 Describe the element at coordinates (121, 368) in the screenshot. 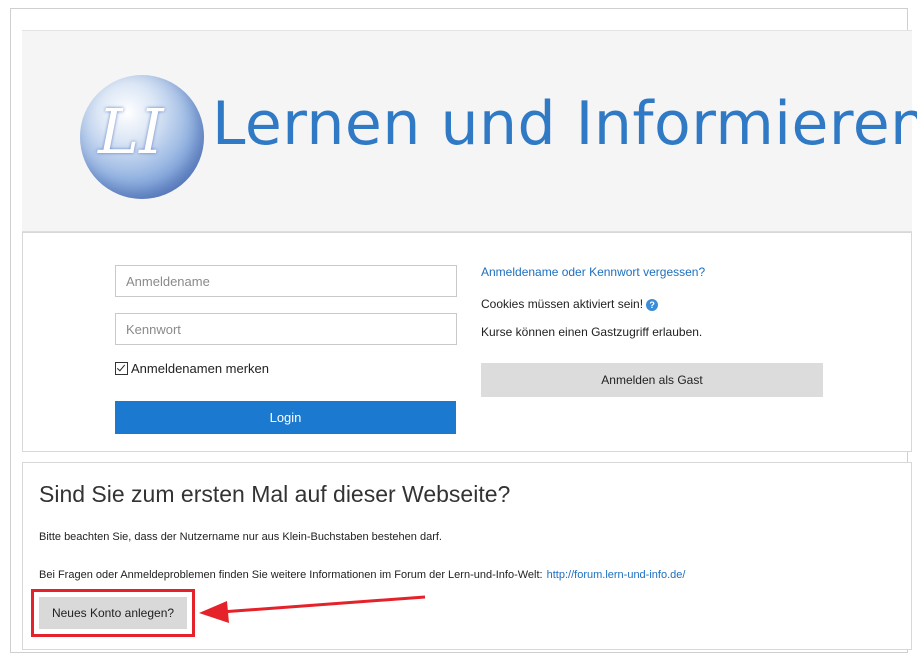

I see `remember-checkbox` at that location.